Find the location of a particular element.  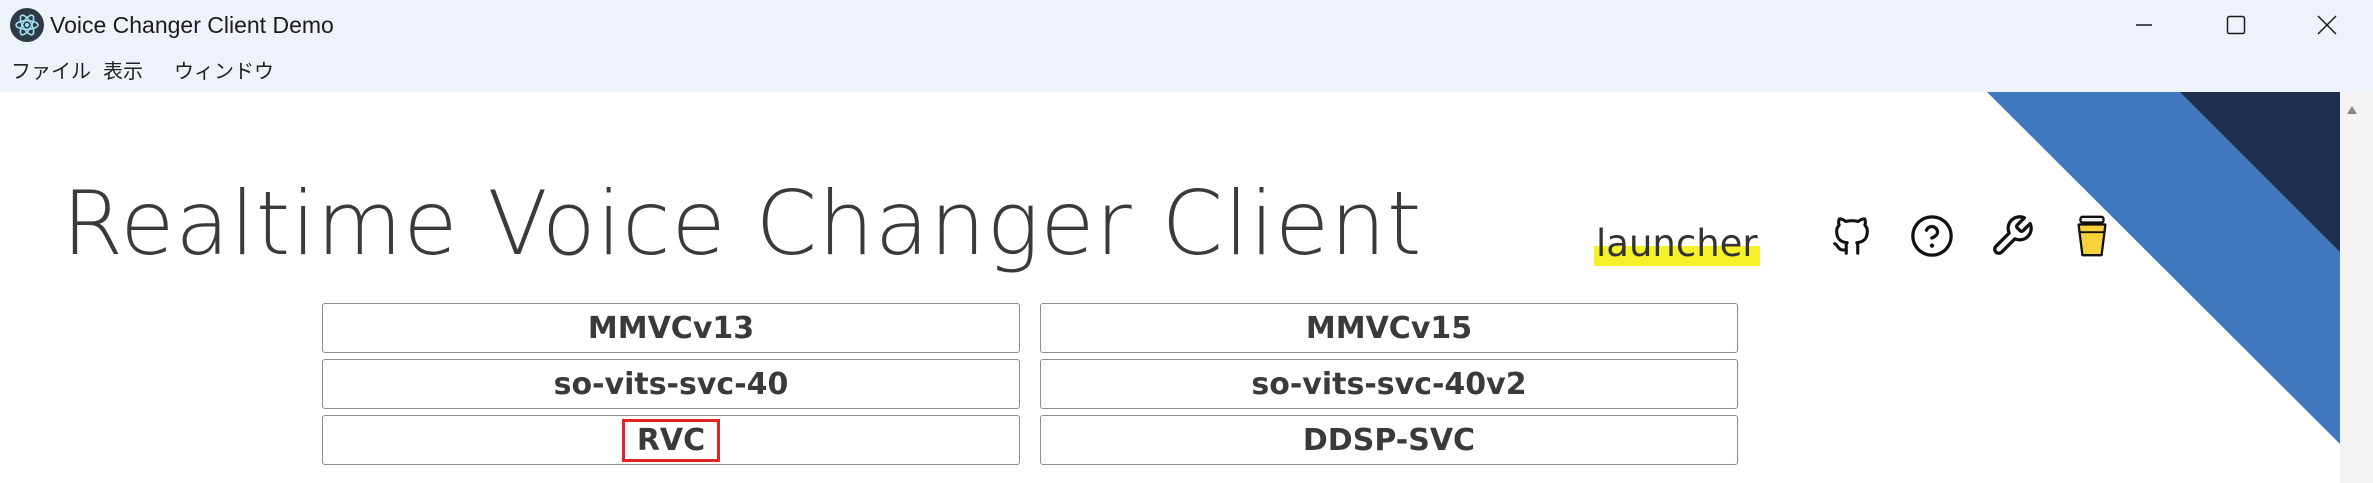

minimize-icon is located at coordinates (2144, 25).